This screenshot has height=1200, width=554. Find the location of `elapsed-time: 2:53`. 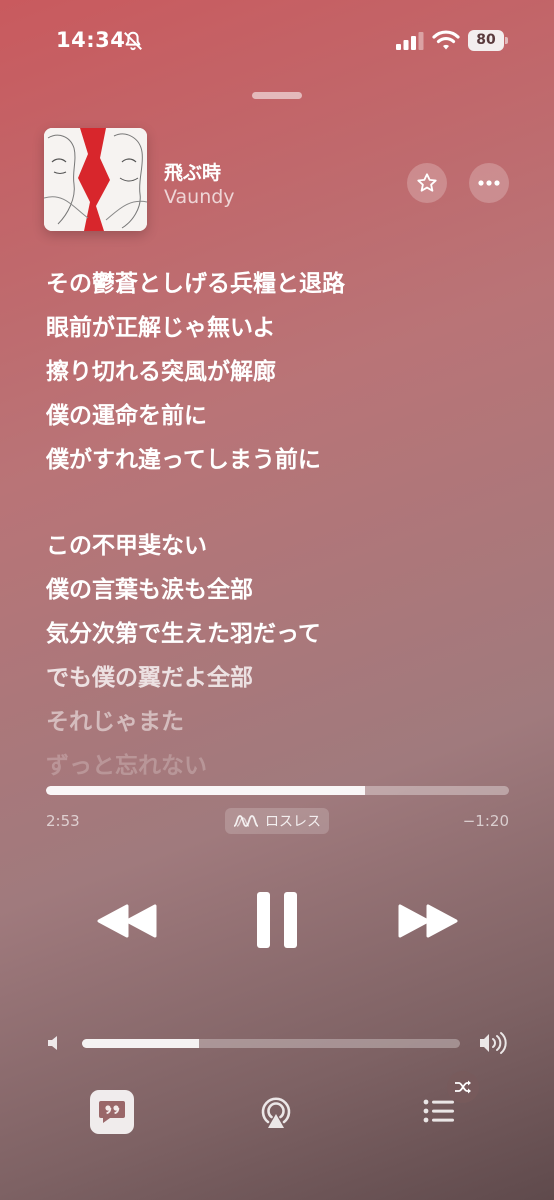

elapsed-time: 2:53 is located at coordinates (63, 821).